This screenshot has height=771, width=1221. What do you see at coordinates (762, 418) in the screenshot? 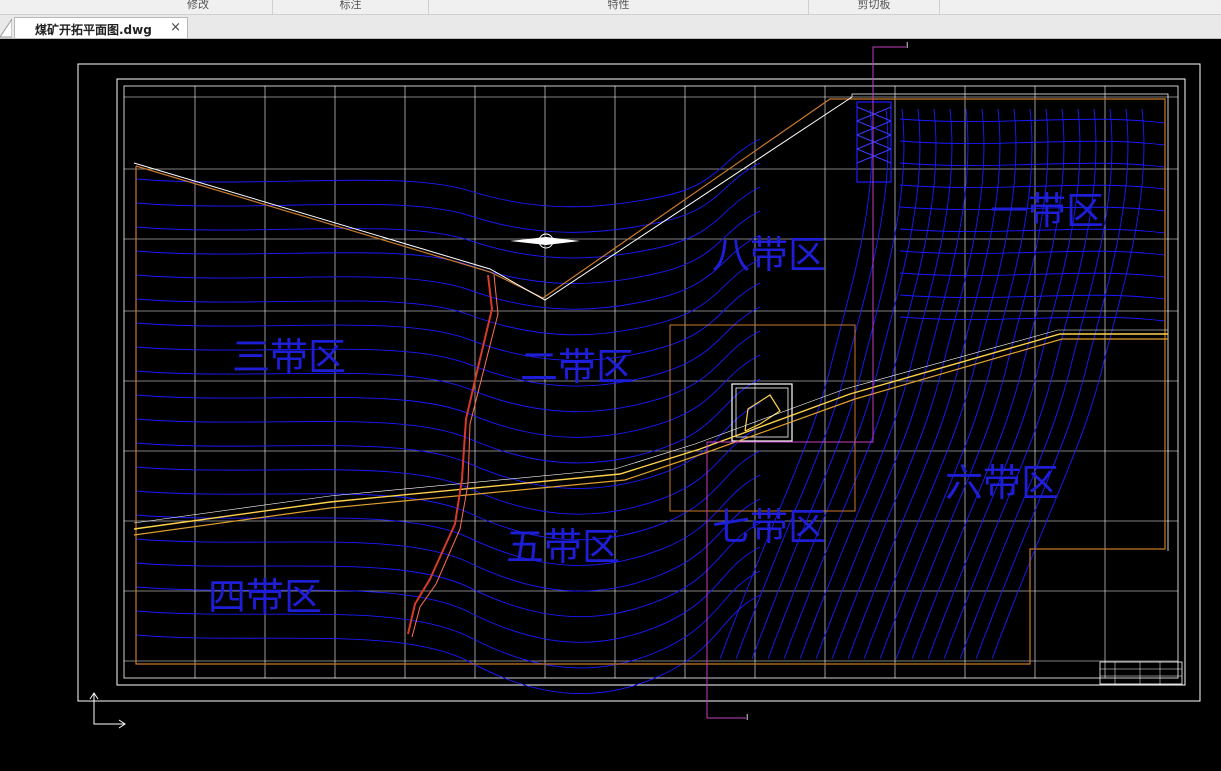
I see `central-block` at bounding box center [762, 418].